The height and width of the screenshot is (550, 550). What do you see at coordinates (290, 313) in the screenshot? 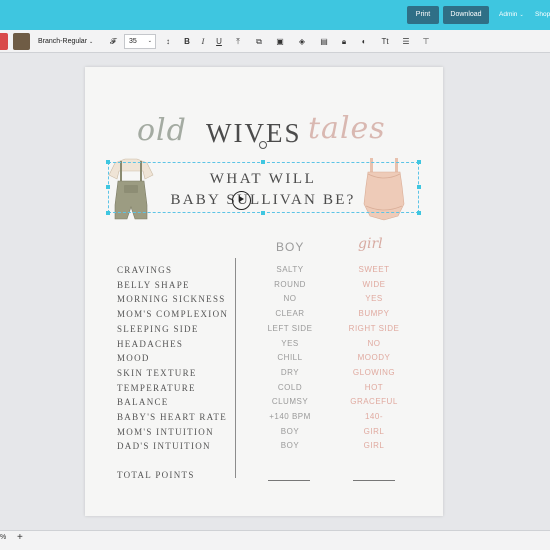
I see `row-boy-value: CLEAR` at bounding box center [290, 313].